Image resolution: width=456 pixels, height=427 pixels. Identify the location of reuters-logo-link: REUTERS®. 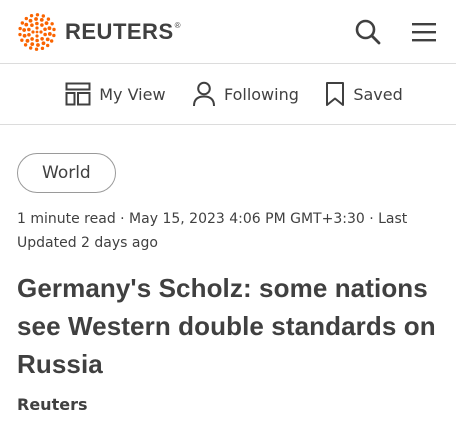
(99, 32).